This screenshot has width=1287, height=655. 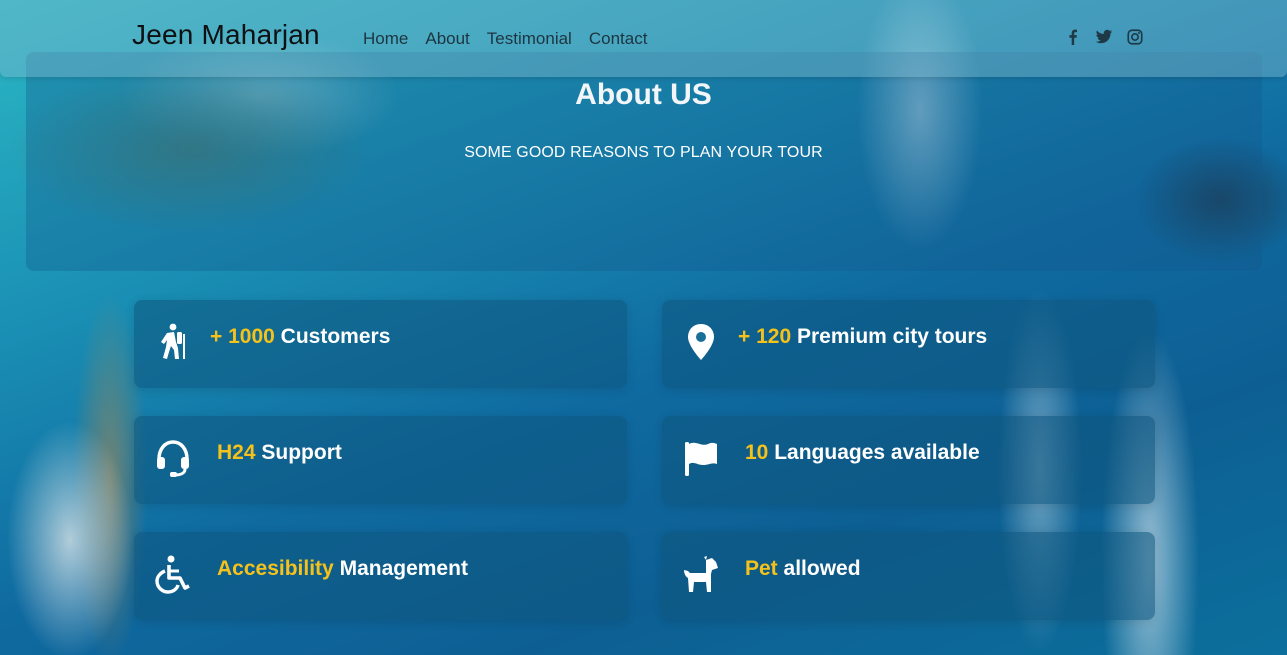 I want to click on feature-label: Management, so click(x=403, y=568).